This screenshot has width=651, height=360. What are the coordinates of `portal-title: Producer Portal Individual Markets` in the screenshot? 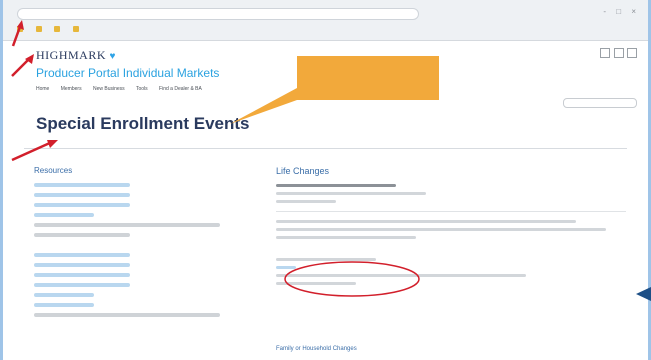 It's located at (128, 73).